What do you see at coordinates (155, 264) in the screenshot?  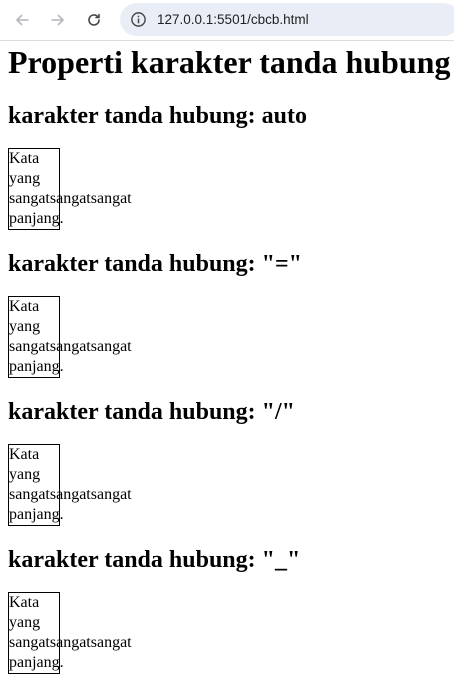 I see `section-heading-equals: karakter tanda hubung: "="` at bounding box center [155, 264].